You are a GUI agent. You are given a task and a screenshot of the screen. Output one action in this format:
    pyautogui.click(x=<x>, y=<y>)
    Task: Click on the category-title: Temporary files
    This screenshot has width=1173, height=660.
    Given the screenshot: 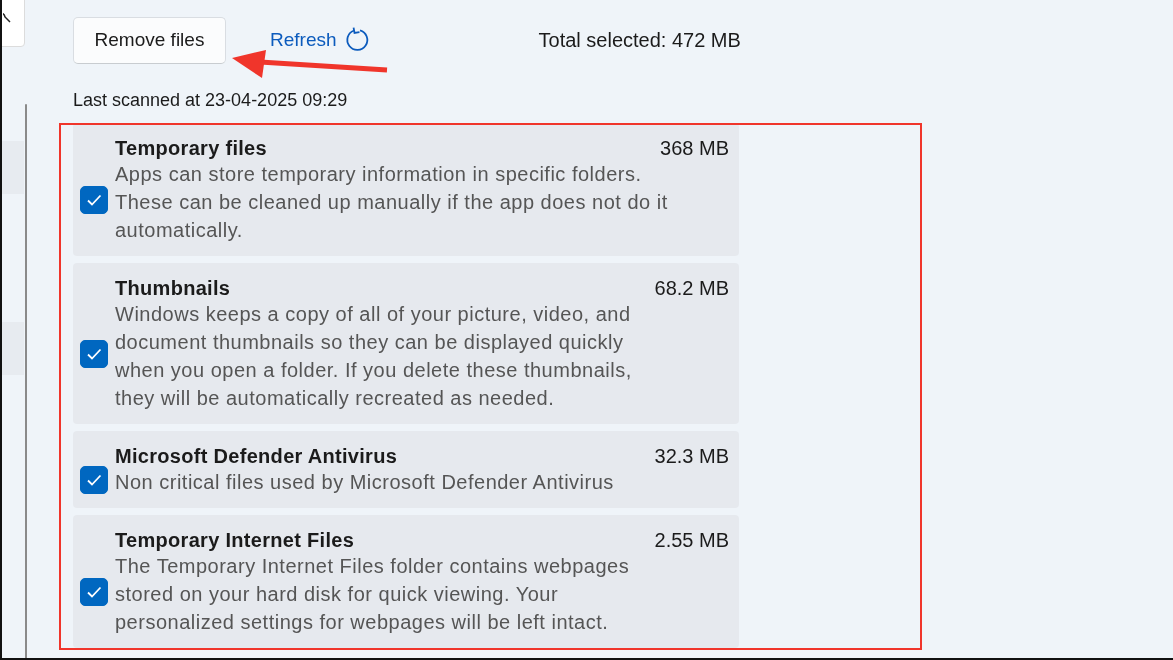 What is the action you would take?
    pyautogui.click(x=191, y=148)
    